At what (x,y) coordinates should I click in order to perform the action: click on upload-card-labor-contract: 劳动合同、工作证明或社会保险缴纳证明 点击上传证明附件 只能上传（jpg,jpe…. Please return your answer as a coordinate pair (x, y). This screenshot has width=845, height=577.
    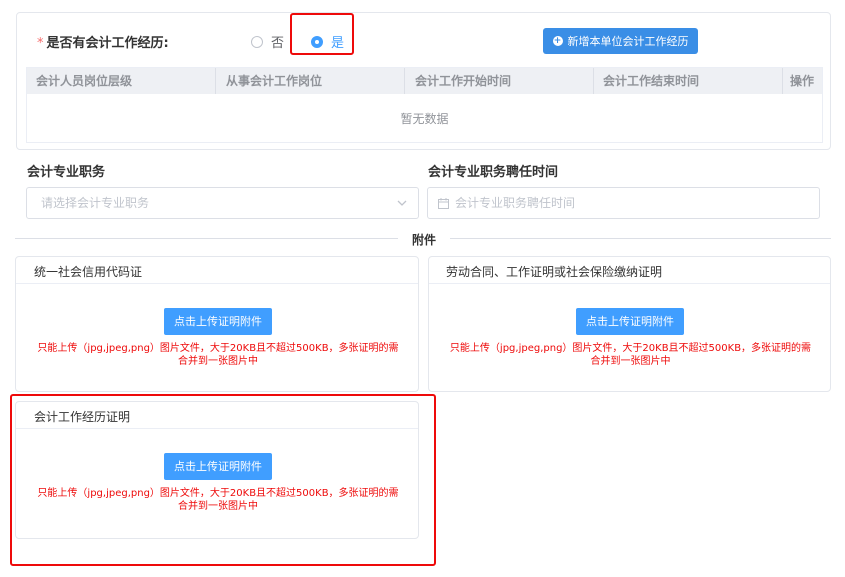
    Looking at the image, I should click on (629, 324).